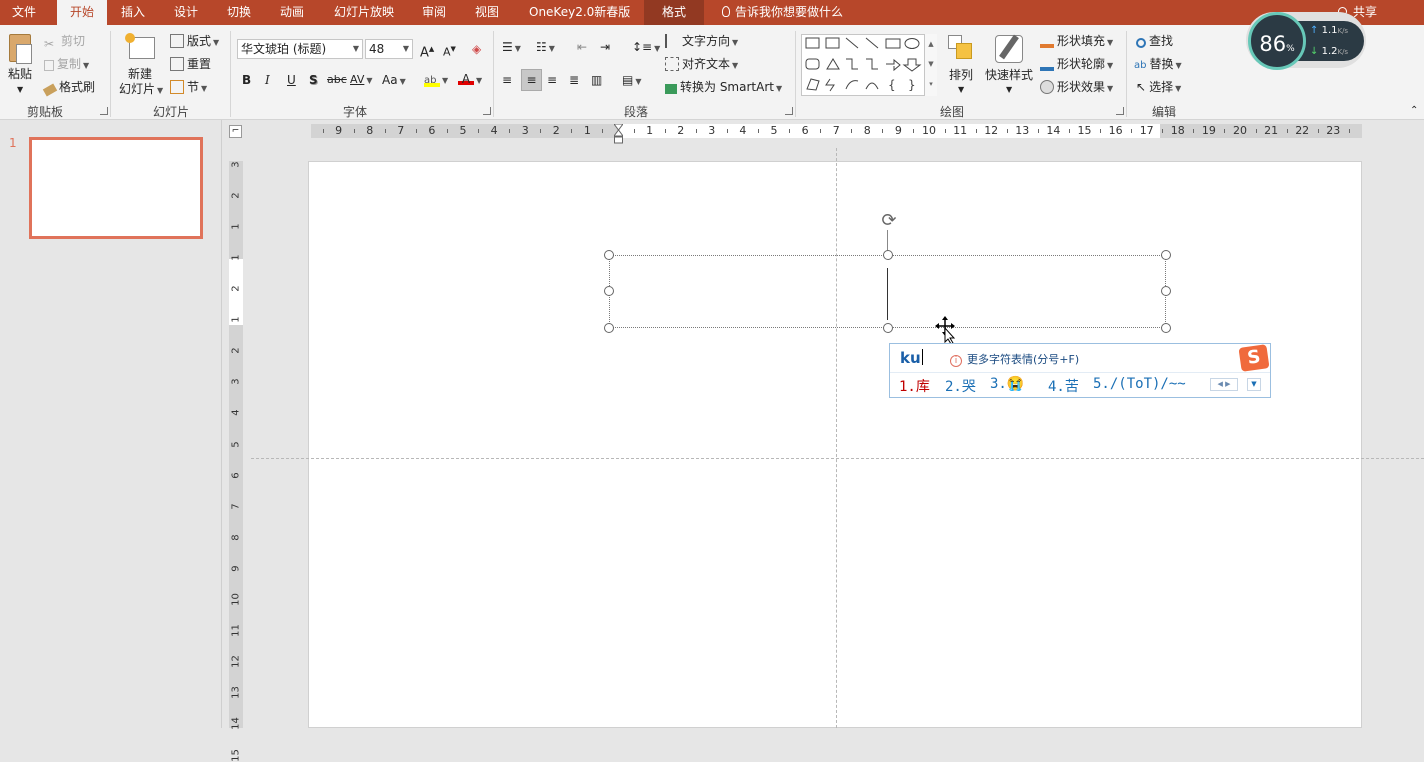 Image resolution: width=1424 pixels, height=762 pixels. I want to click on new-slide-button: 幻灯片 ▼, so click(141, 90).